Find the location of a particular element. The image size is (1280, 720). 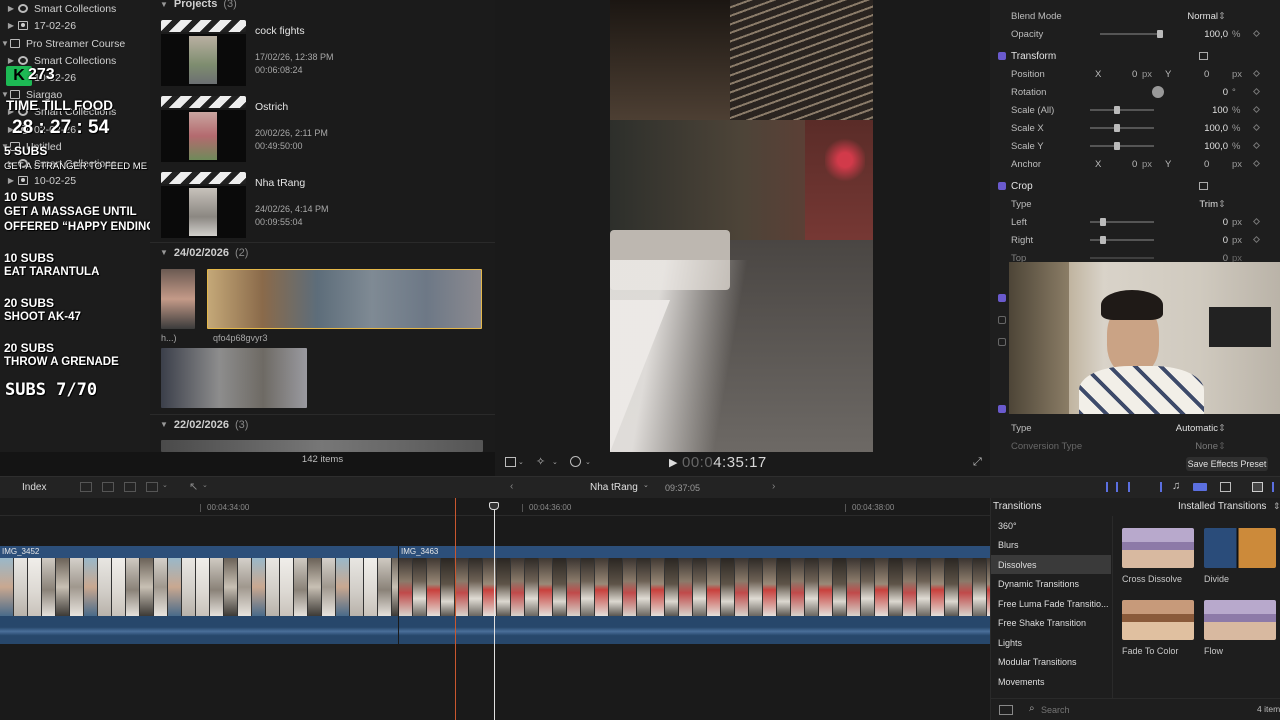

append-clip-icon is located at coordinates (130, 487).